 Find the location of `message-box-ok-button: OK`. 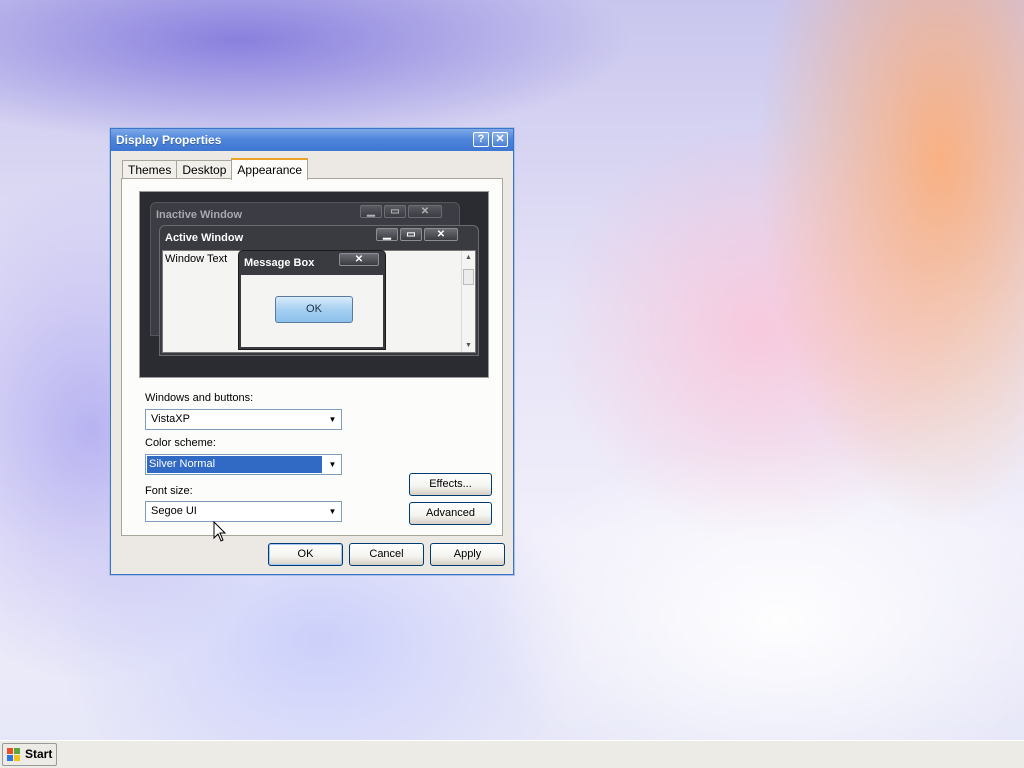

message-box-ok-button: OK is located at coordinates (314, 309).